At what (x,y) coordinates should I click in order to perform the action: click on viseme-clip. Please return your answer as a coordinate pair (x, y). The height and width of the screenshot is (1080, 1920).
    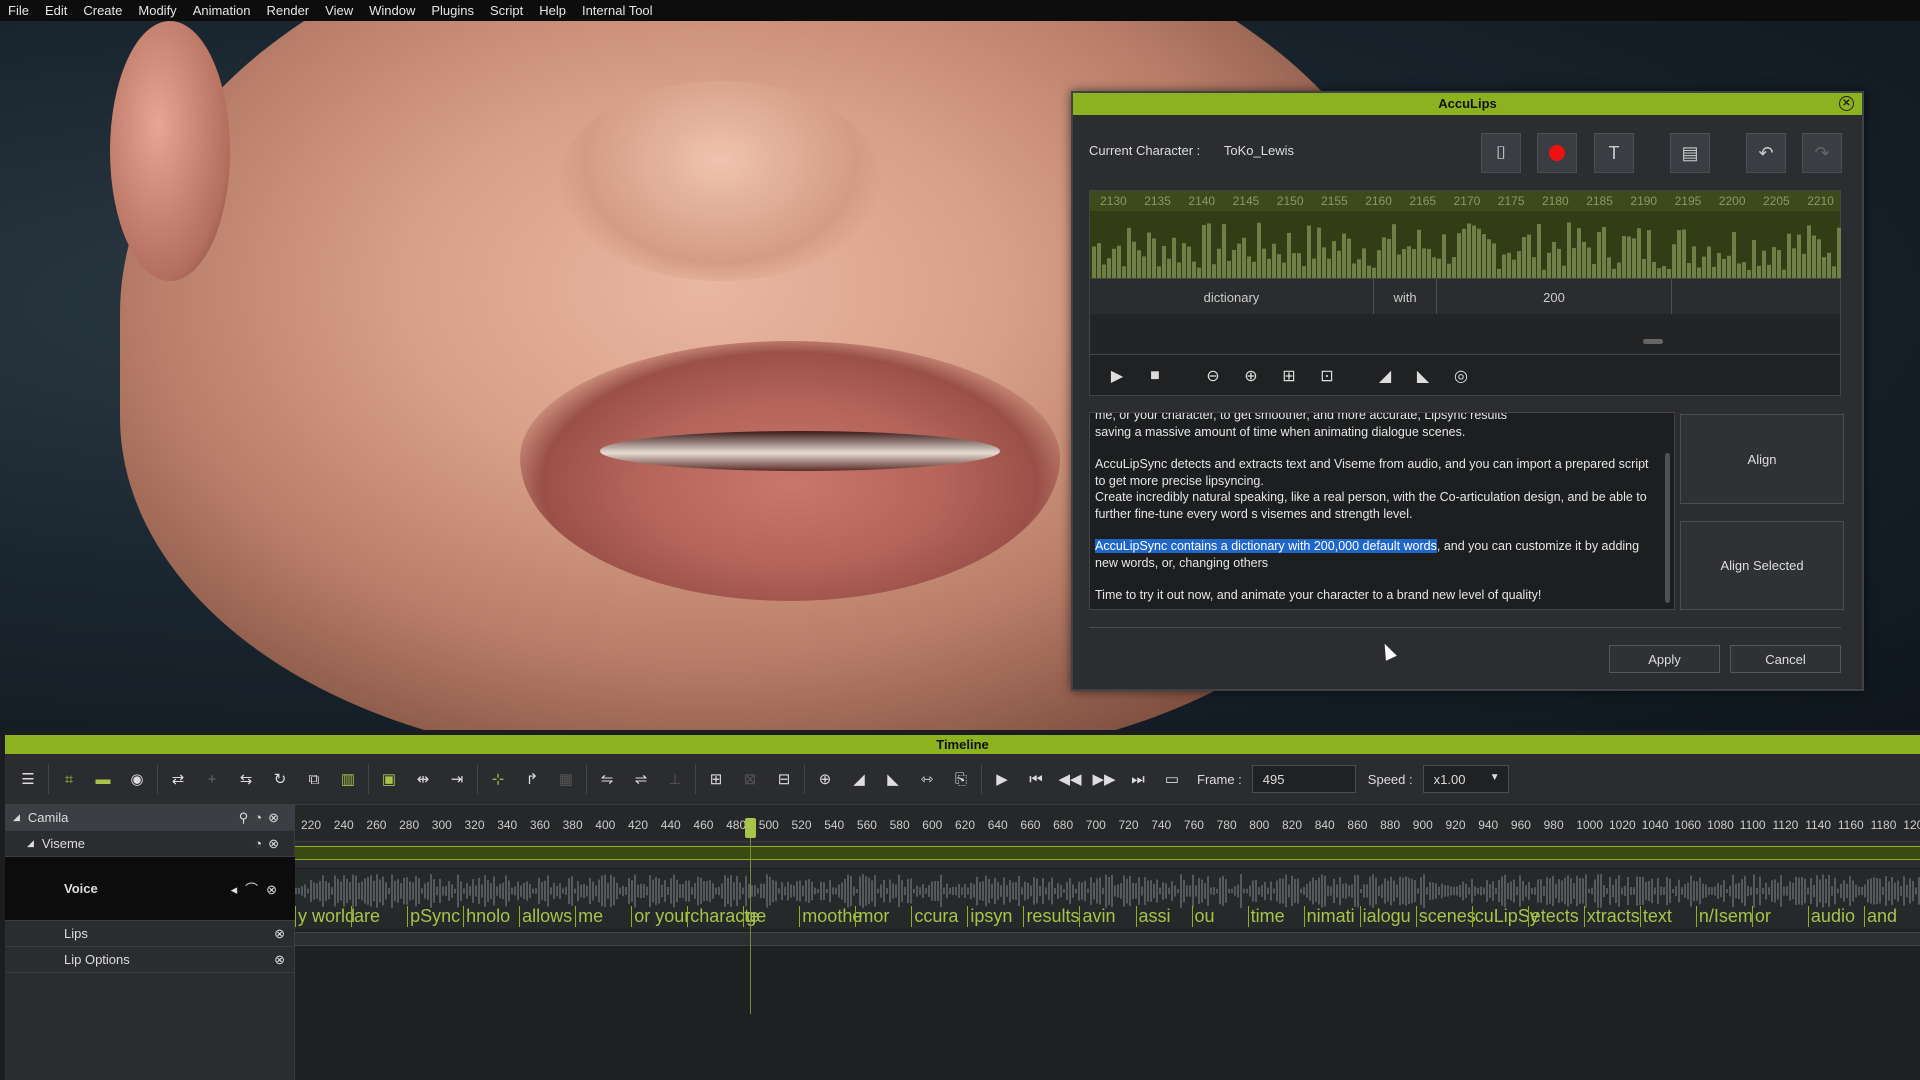
    Looking at the image, I should click on (1107, 853).